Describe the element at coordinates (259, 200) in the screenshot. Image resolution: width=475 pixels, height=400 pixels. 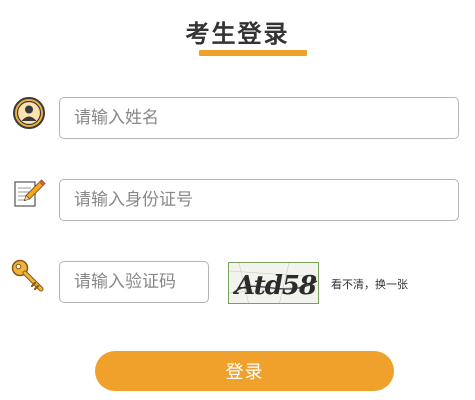
I see `id-number-input` at that location.